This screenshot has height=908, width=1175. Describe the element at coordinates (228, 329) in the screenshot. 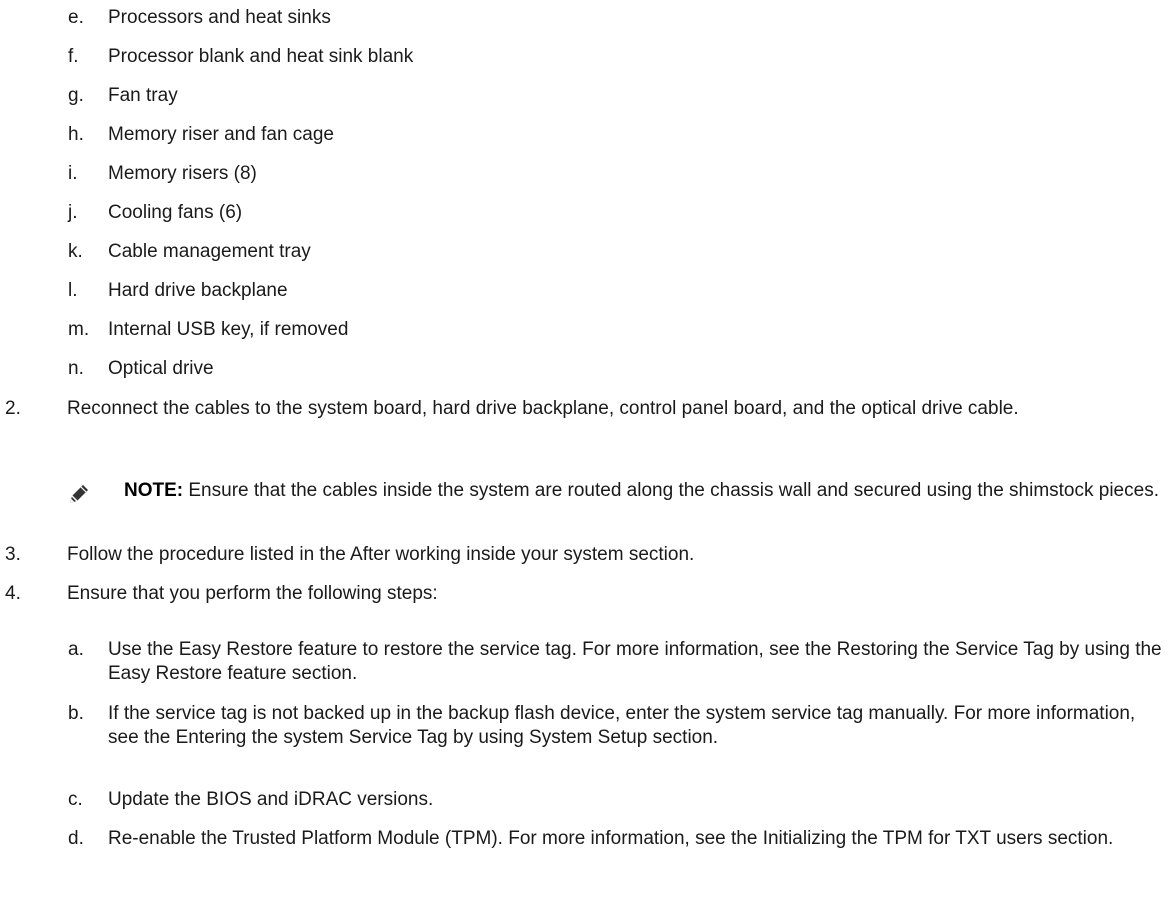

I see `list-item-text: Internal USB key, if removed` at that location.